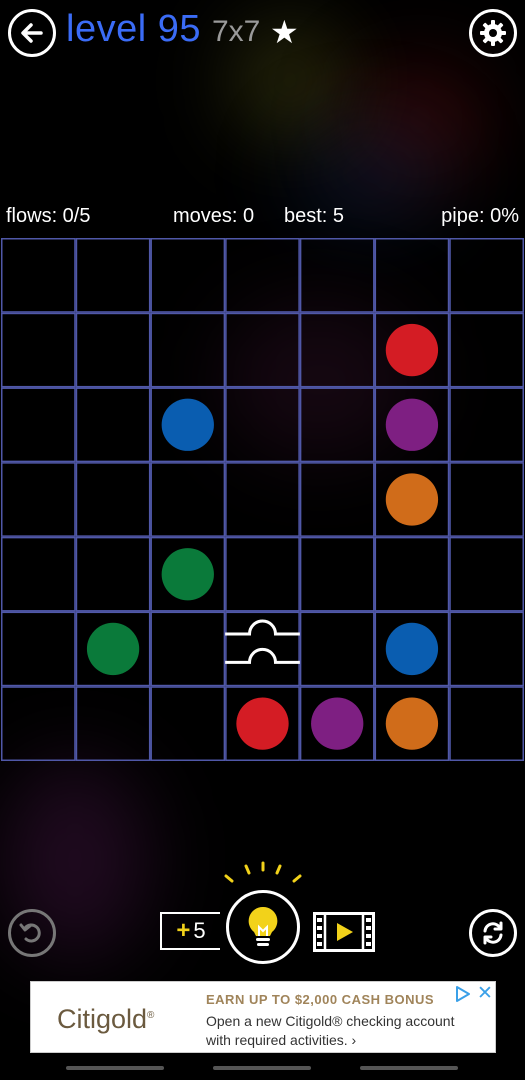 The width and height of the screenshot is (525, 1080). What do you see at coordinates (263, 872) in the screenshot?
I see `hint-rays-icon` at bounding box center [263, 872].